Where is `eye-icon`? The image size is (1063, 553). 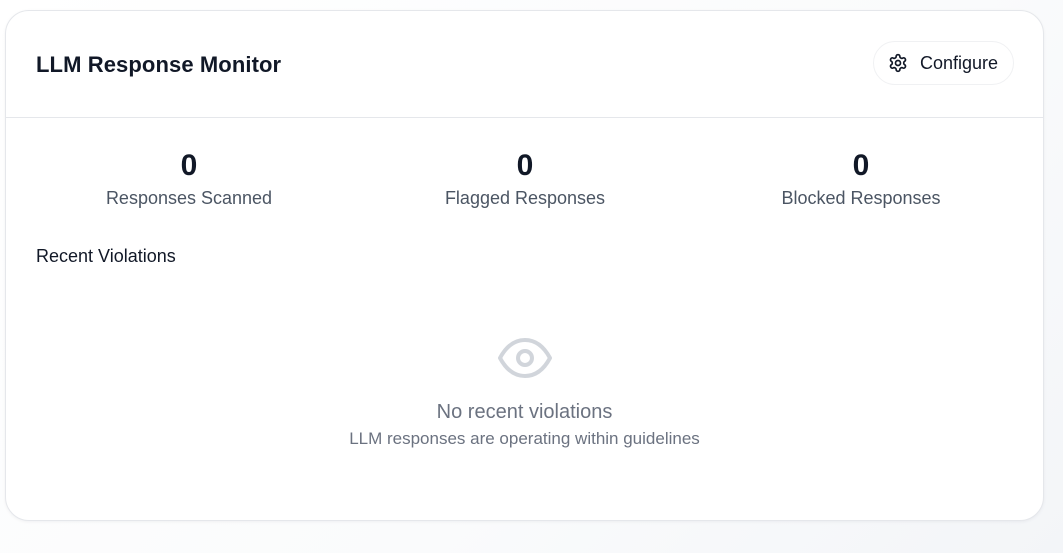
eye-icon is located at coordinates (525, 358).